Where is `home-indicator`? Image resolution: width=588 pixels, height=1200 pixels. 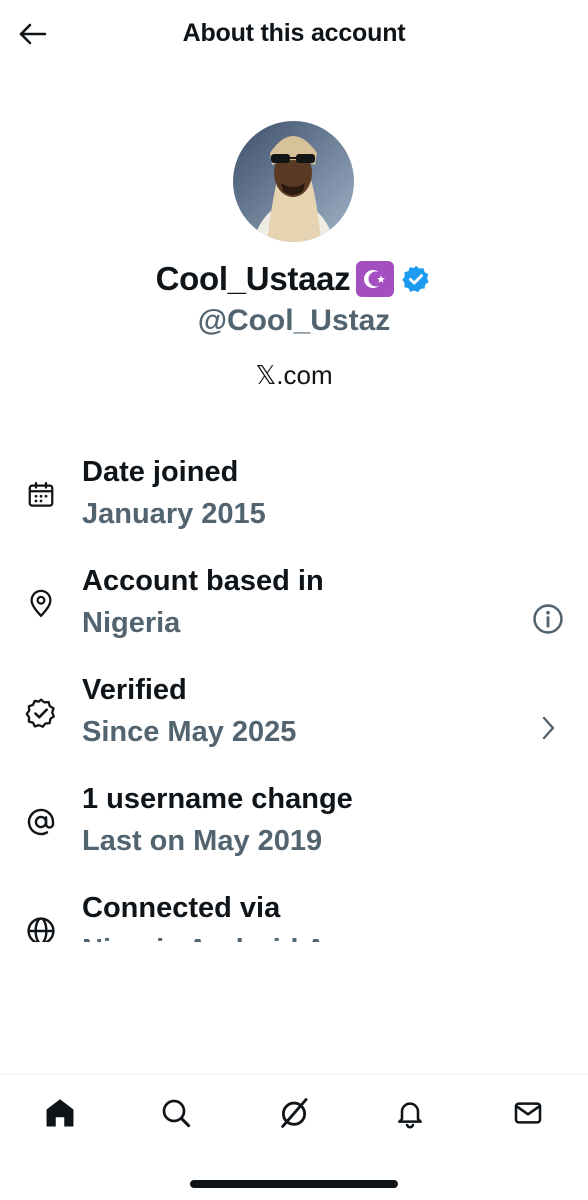
home-indicator is located at coordinates (294, 1184).